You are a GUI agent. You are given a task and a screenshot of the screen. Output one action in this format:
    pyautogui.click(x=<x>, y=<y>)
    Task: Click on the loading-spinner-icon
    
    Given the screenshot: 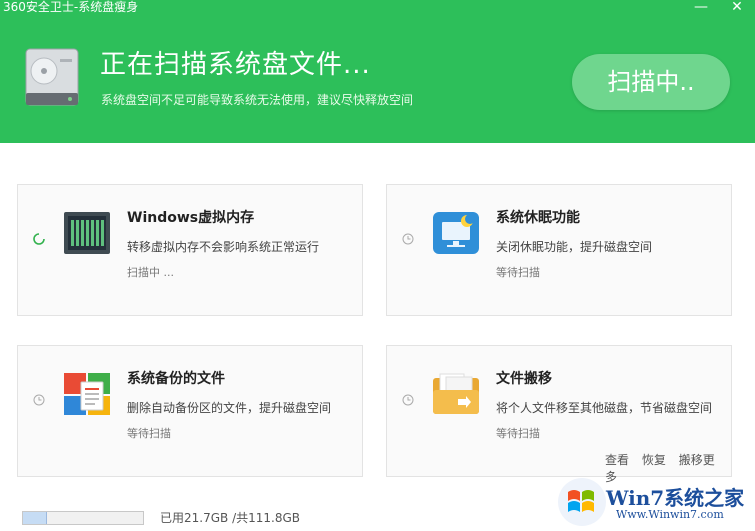 What is the action you would take?
    pyautogui.click(x=39, y=239)
    